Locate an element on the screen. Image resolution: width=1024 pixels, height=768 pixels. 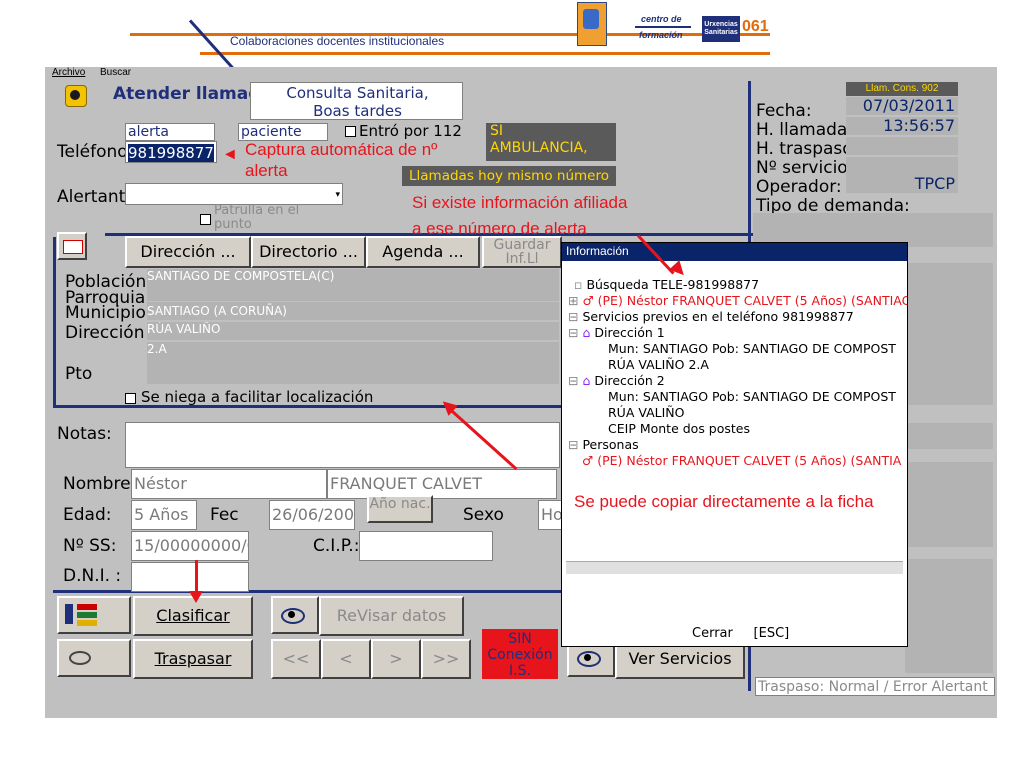
alertante-select: ▾ is located at coordinates (234, 194).